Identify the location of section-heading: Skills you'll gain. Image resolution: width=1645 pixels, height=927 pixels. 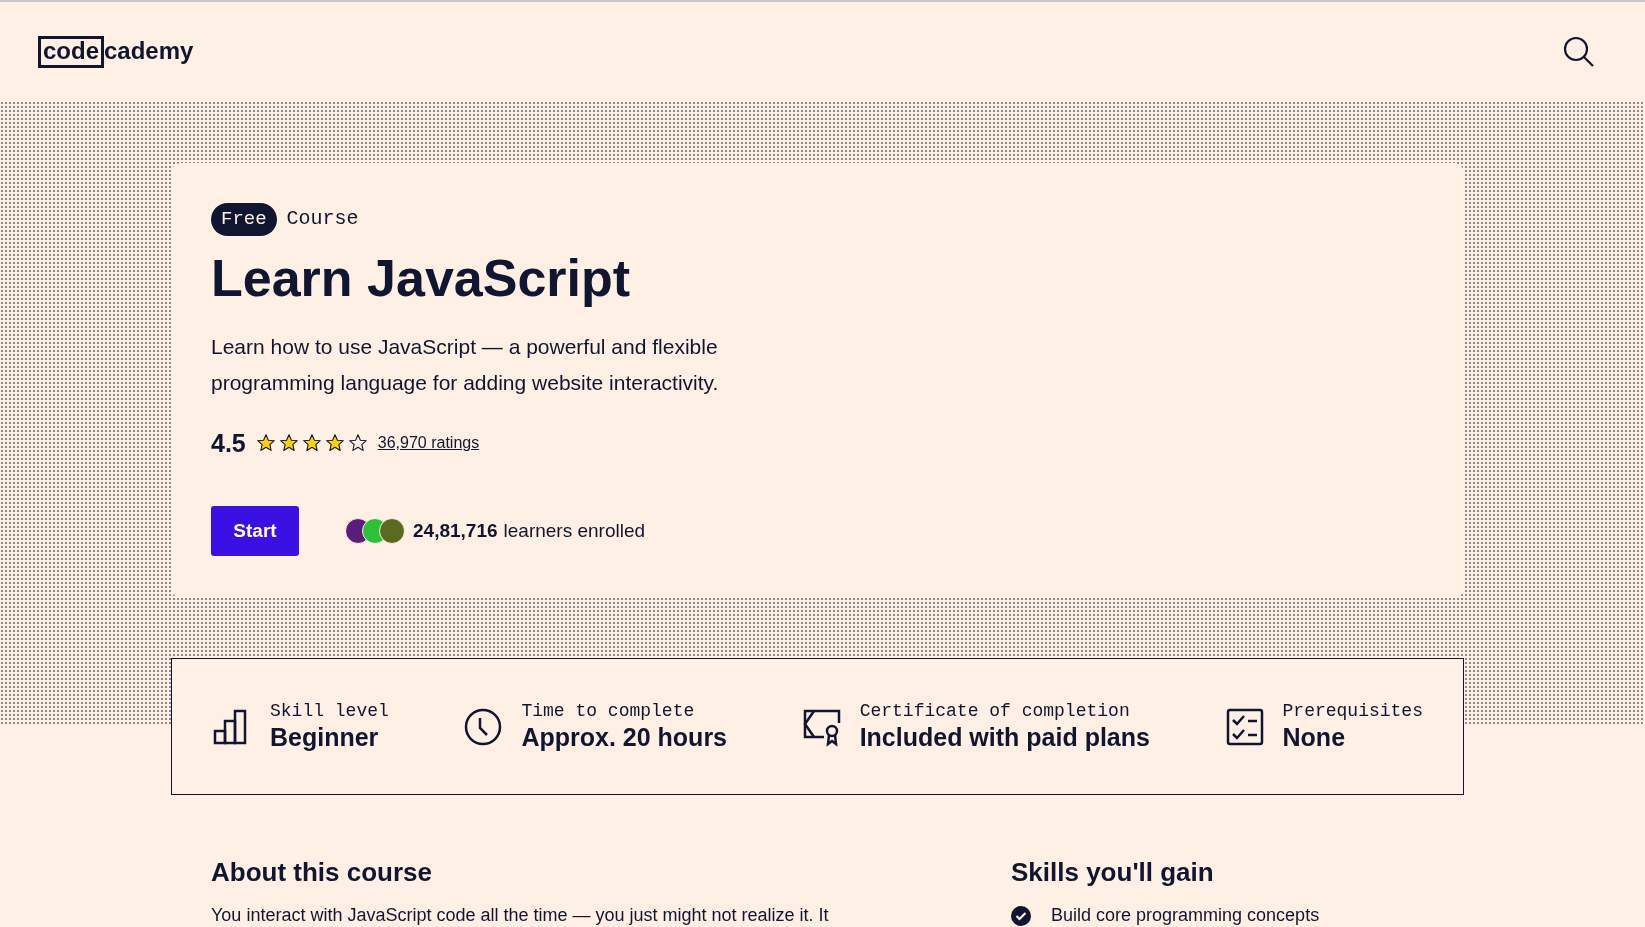
(1113, 872).